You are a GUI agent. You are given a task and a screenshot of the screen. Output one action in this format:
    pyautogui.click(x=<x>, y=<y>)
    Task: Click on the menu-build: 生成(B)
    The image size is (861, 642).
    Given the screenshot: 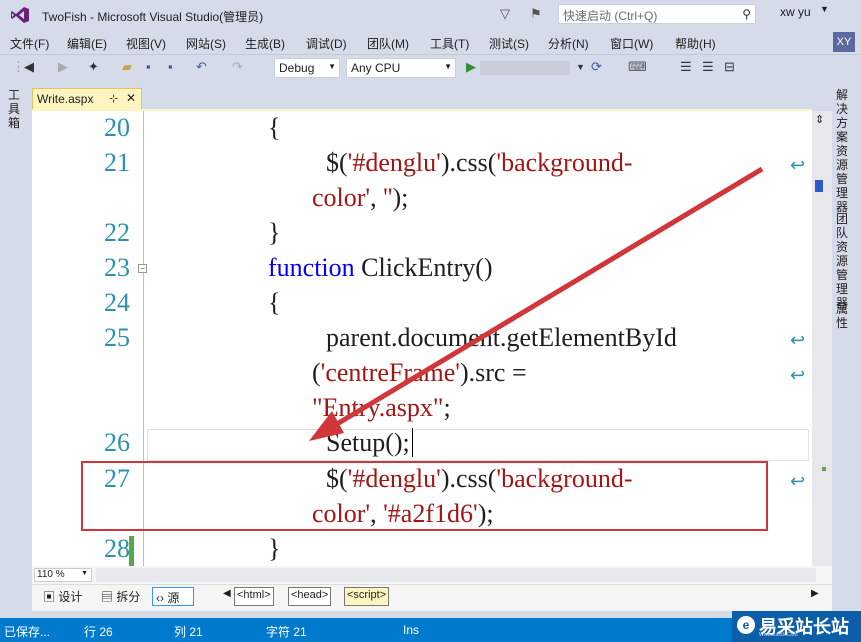 What is the action you would take?
    pyautogui.click(x=265, y=43)
    